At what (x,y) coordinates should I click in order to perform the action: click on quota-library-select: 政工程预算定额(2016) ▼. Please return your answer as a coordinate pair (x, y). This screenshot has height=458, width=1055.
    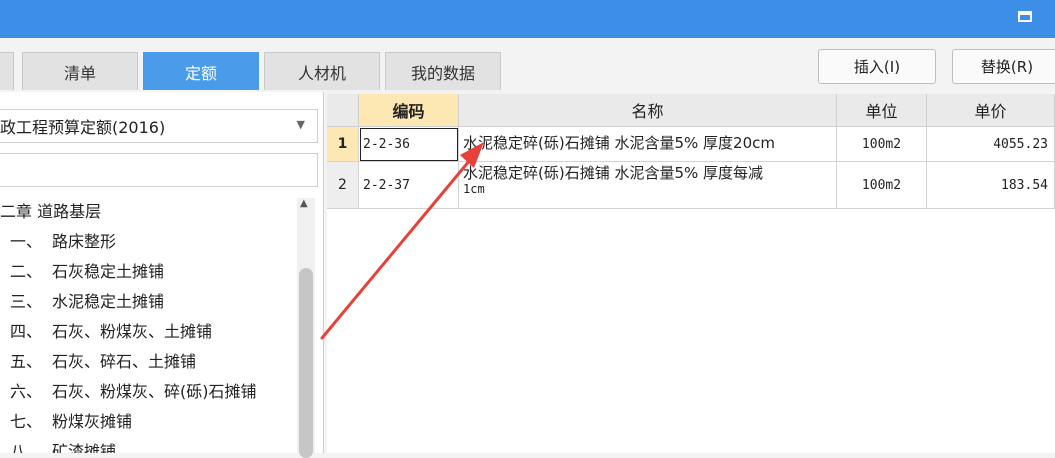
    Looking at the image, I should click on (159, 126).